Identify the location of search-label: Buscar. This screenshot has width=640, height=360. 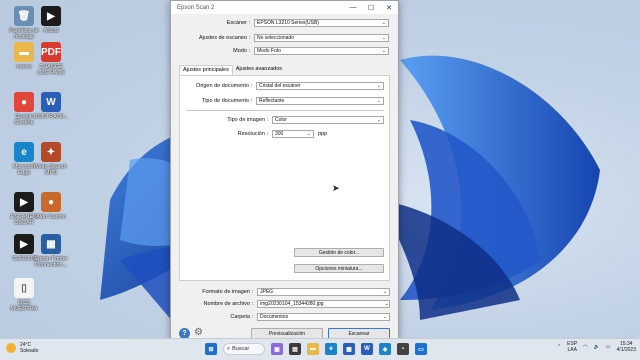
(241, 349).